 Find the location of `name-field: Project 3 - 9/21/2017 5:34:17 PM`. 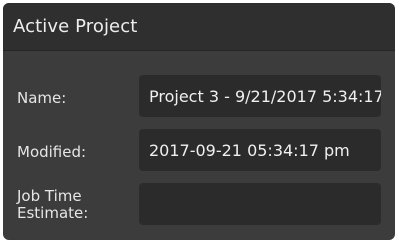

name-field: Project 3 - 9/21/2017 5:34:17 PM is located at coordinates (260, 96).